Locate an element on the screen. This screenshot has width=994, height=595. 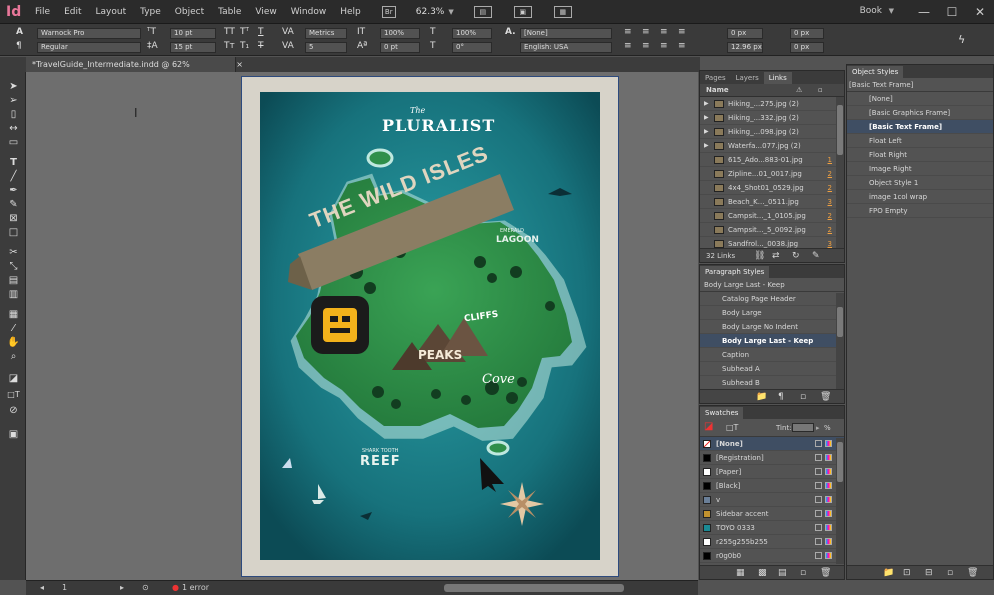
delete-style-icon: 🗑 is located at coordinates (825, 397).